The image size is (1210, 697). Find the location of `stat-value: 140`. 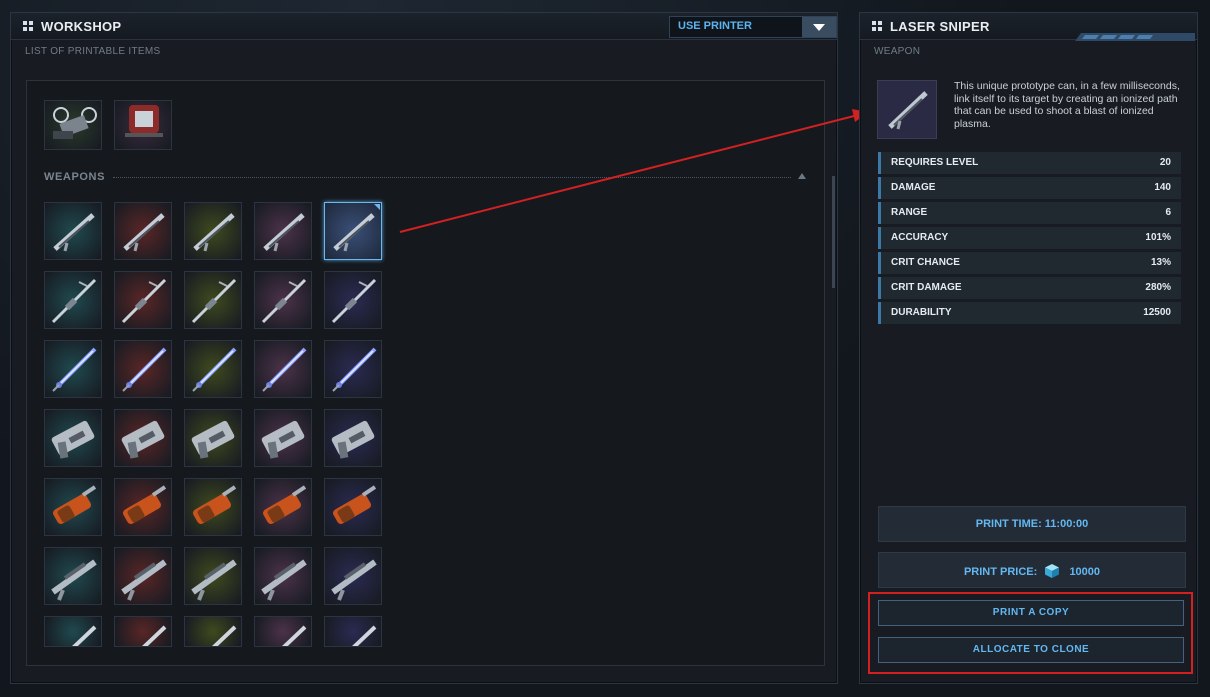

stat-value: 140 is located at coordinates (1162, 187).